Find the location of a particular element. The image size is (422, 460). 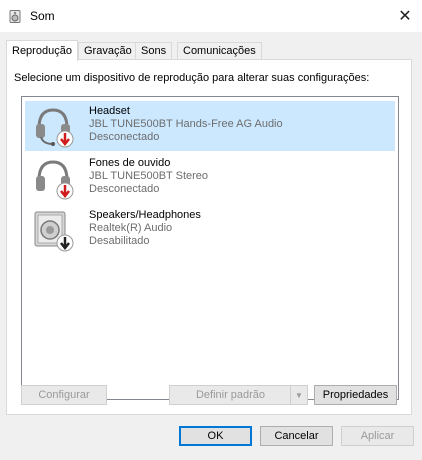

window-title: Som is located at coordinates (42, 16).